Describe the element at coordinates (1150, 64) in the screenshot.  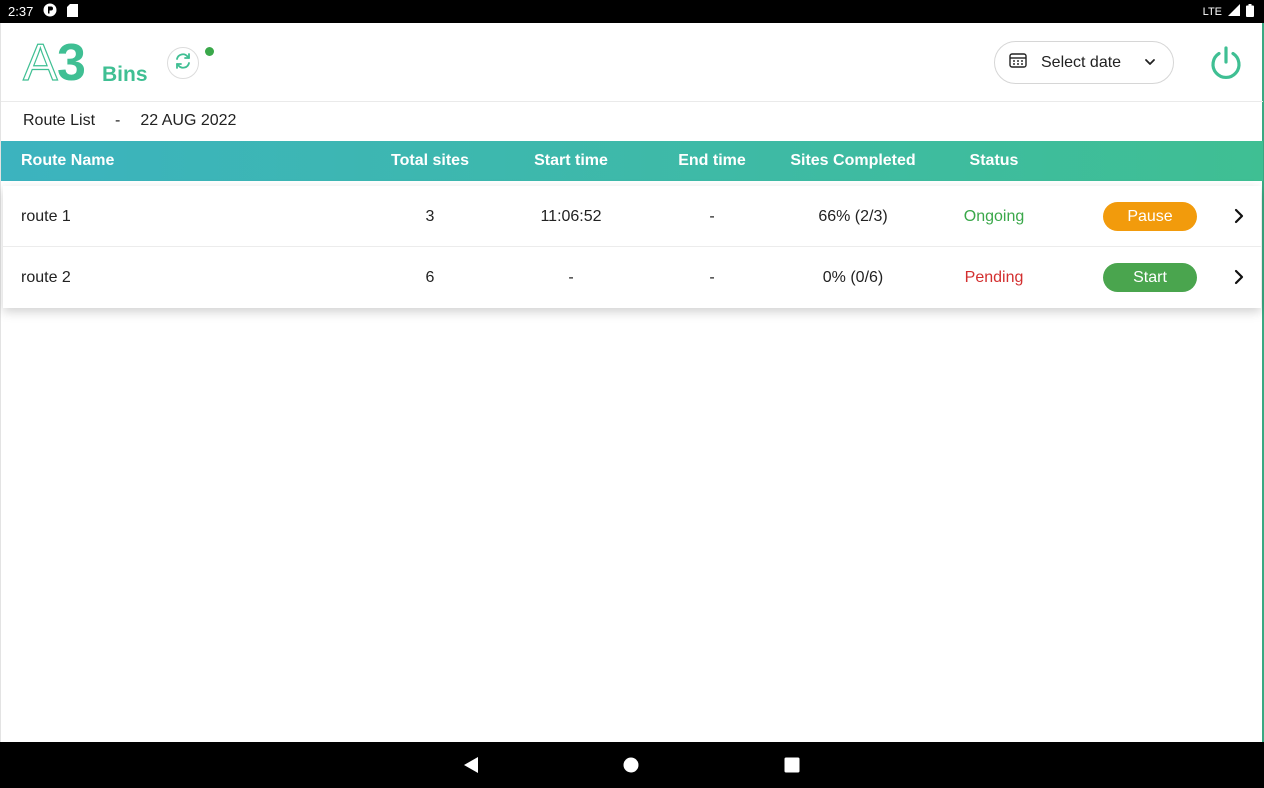
I see `chevron-down-icon` at that location.